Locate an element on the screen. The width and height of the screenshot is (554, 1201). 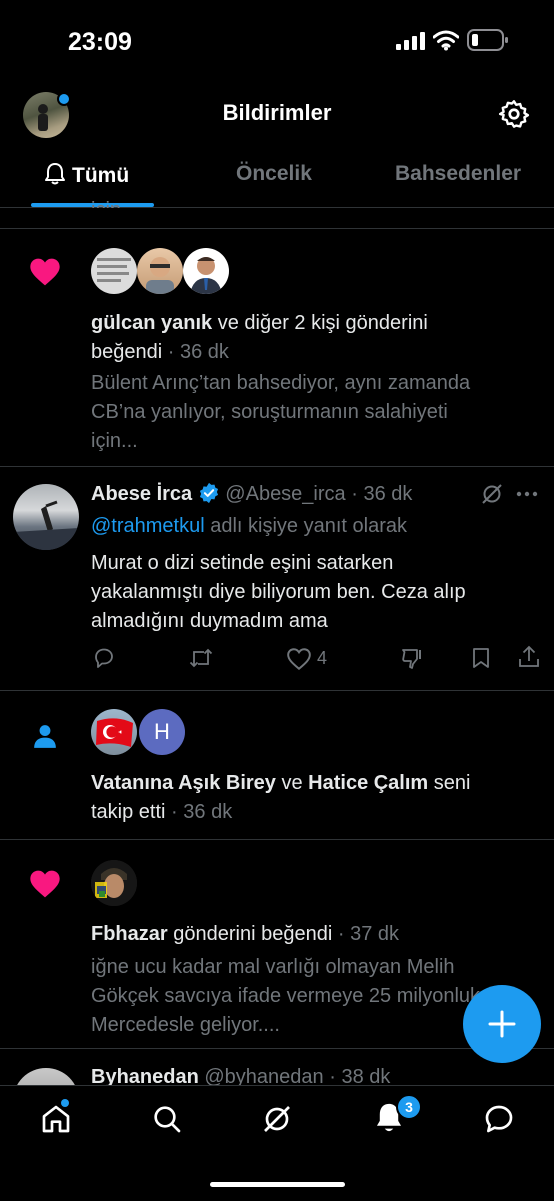
compose-post-button is located at coordinates (502, 1024).